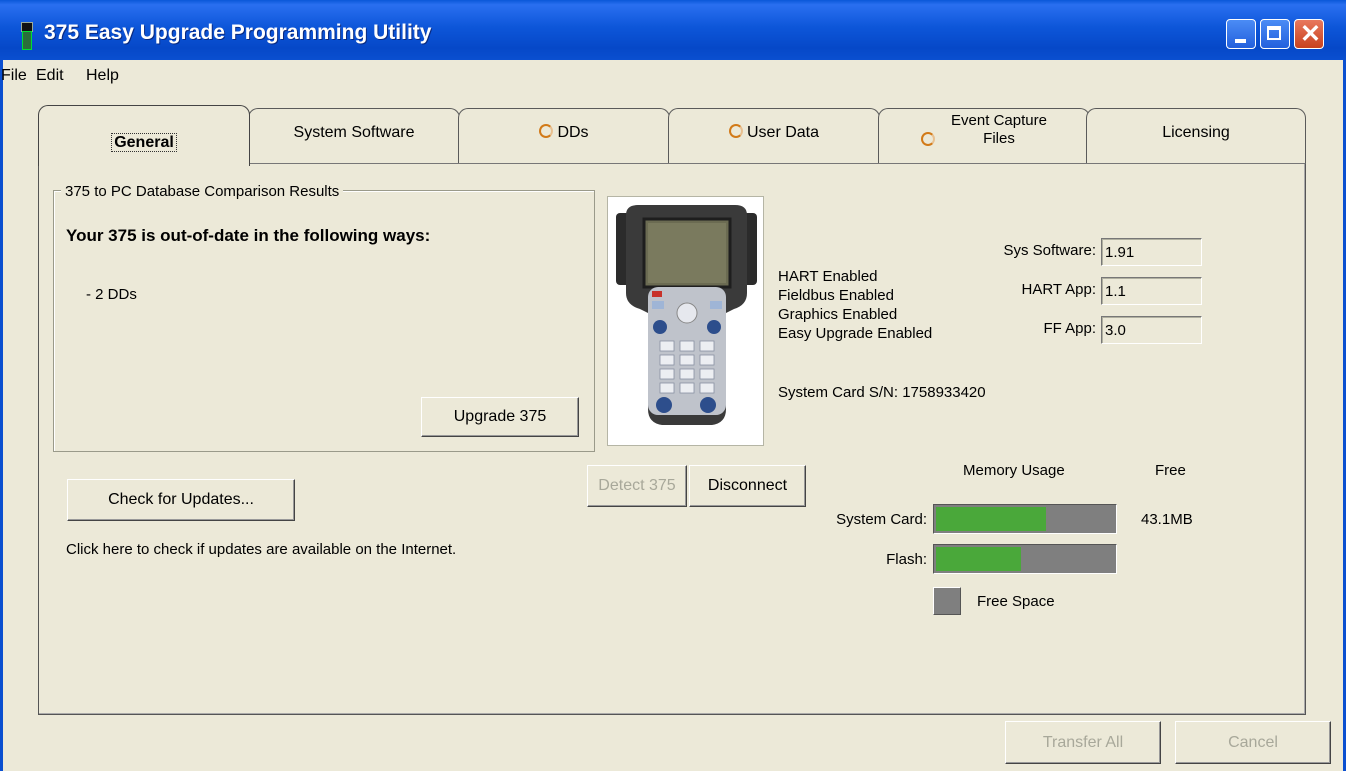 This screenshot has width=1346, height=771. I want to click on close-icon: ✕, so click(1310, 34).